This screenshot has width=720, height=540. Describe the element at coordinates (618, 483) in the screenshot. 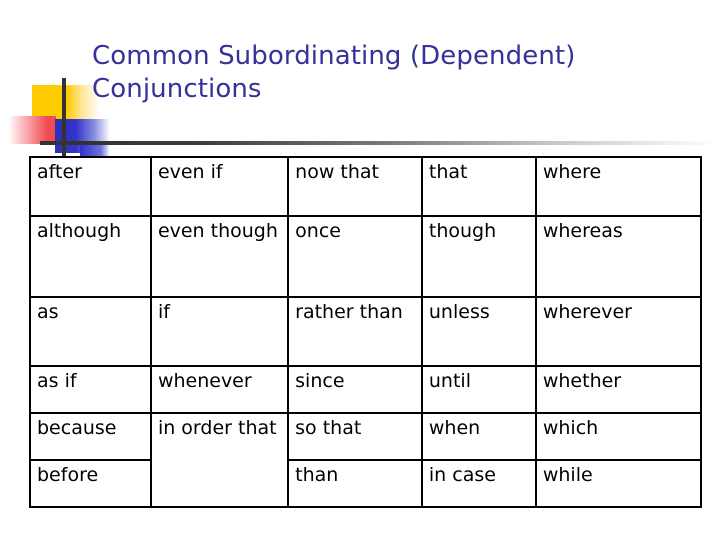

I see `cell-r6c5: while` at that location.